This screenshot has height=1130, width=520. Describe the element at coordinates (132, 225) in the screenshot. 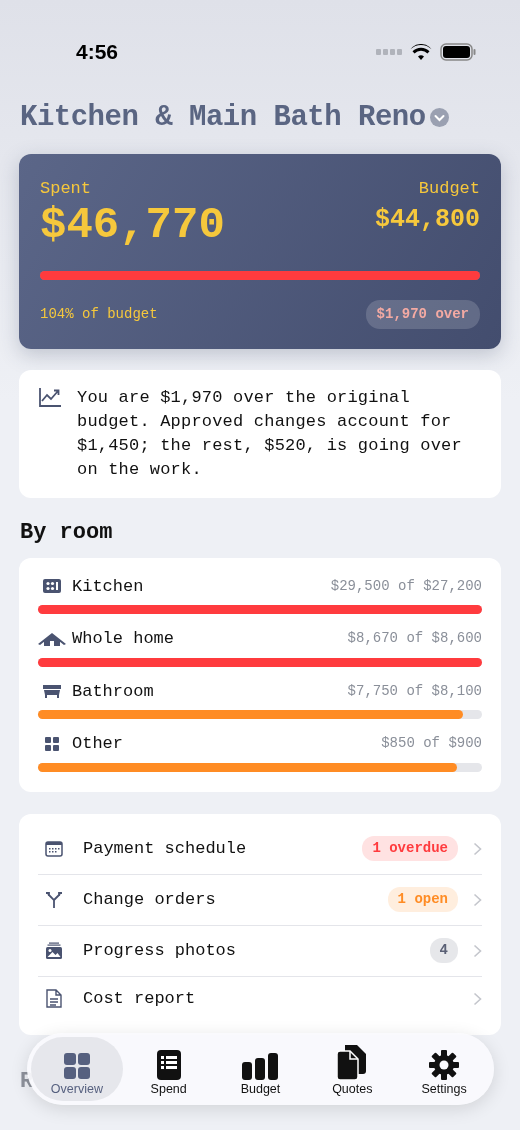

I see `spent-amount: $46,770` at that location.